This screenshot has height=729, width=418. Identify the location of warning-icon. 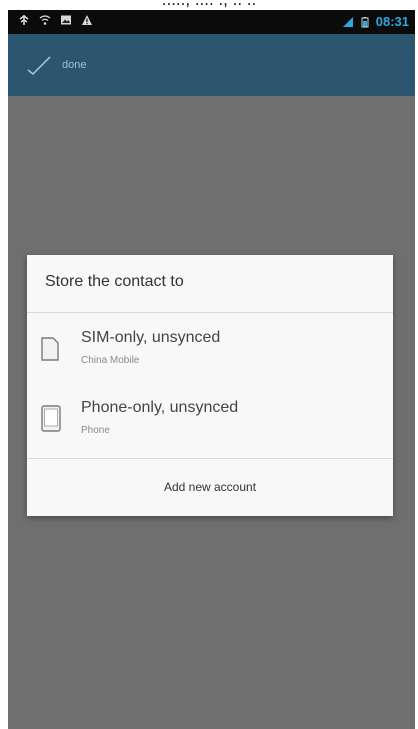
(87, 20).